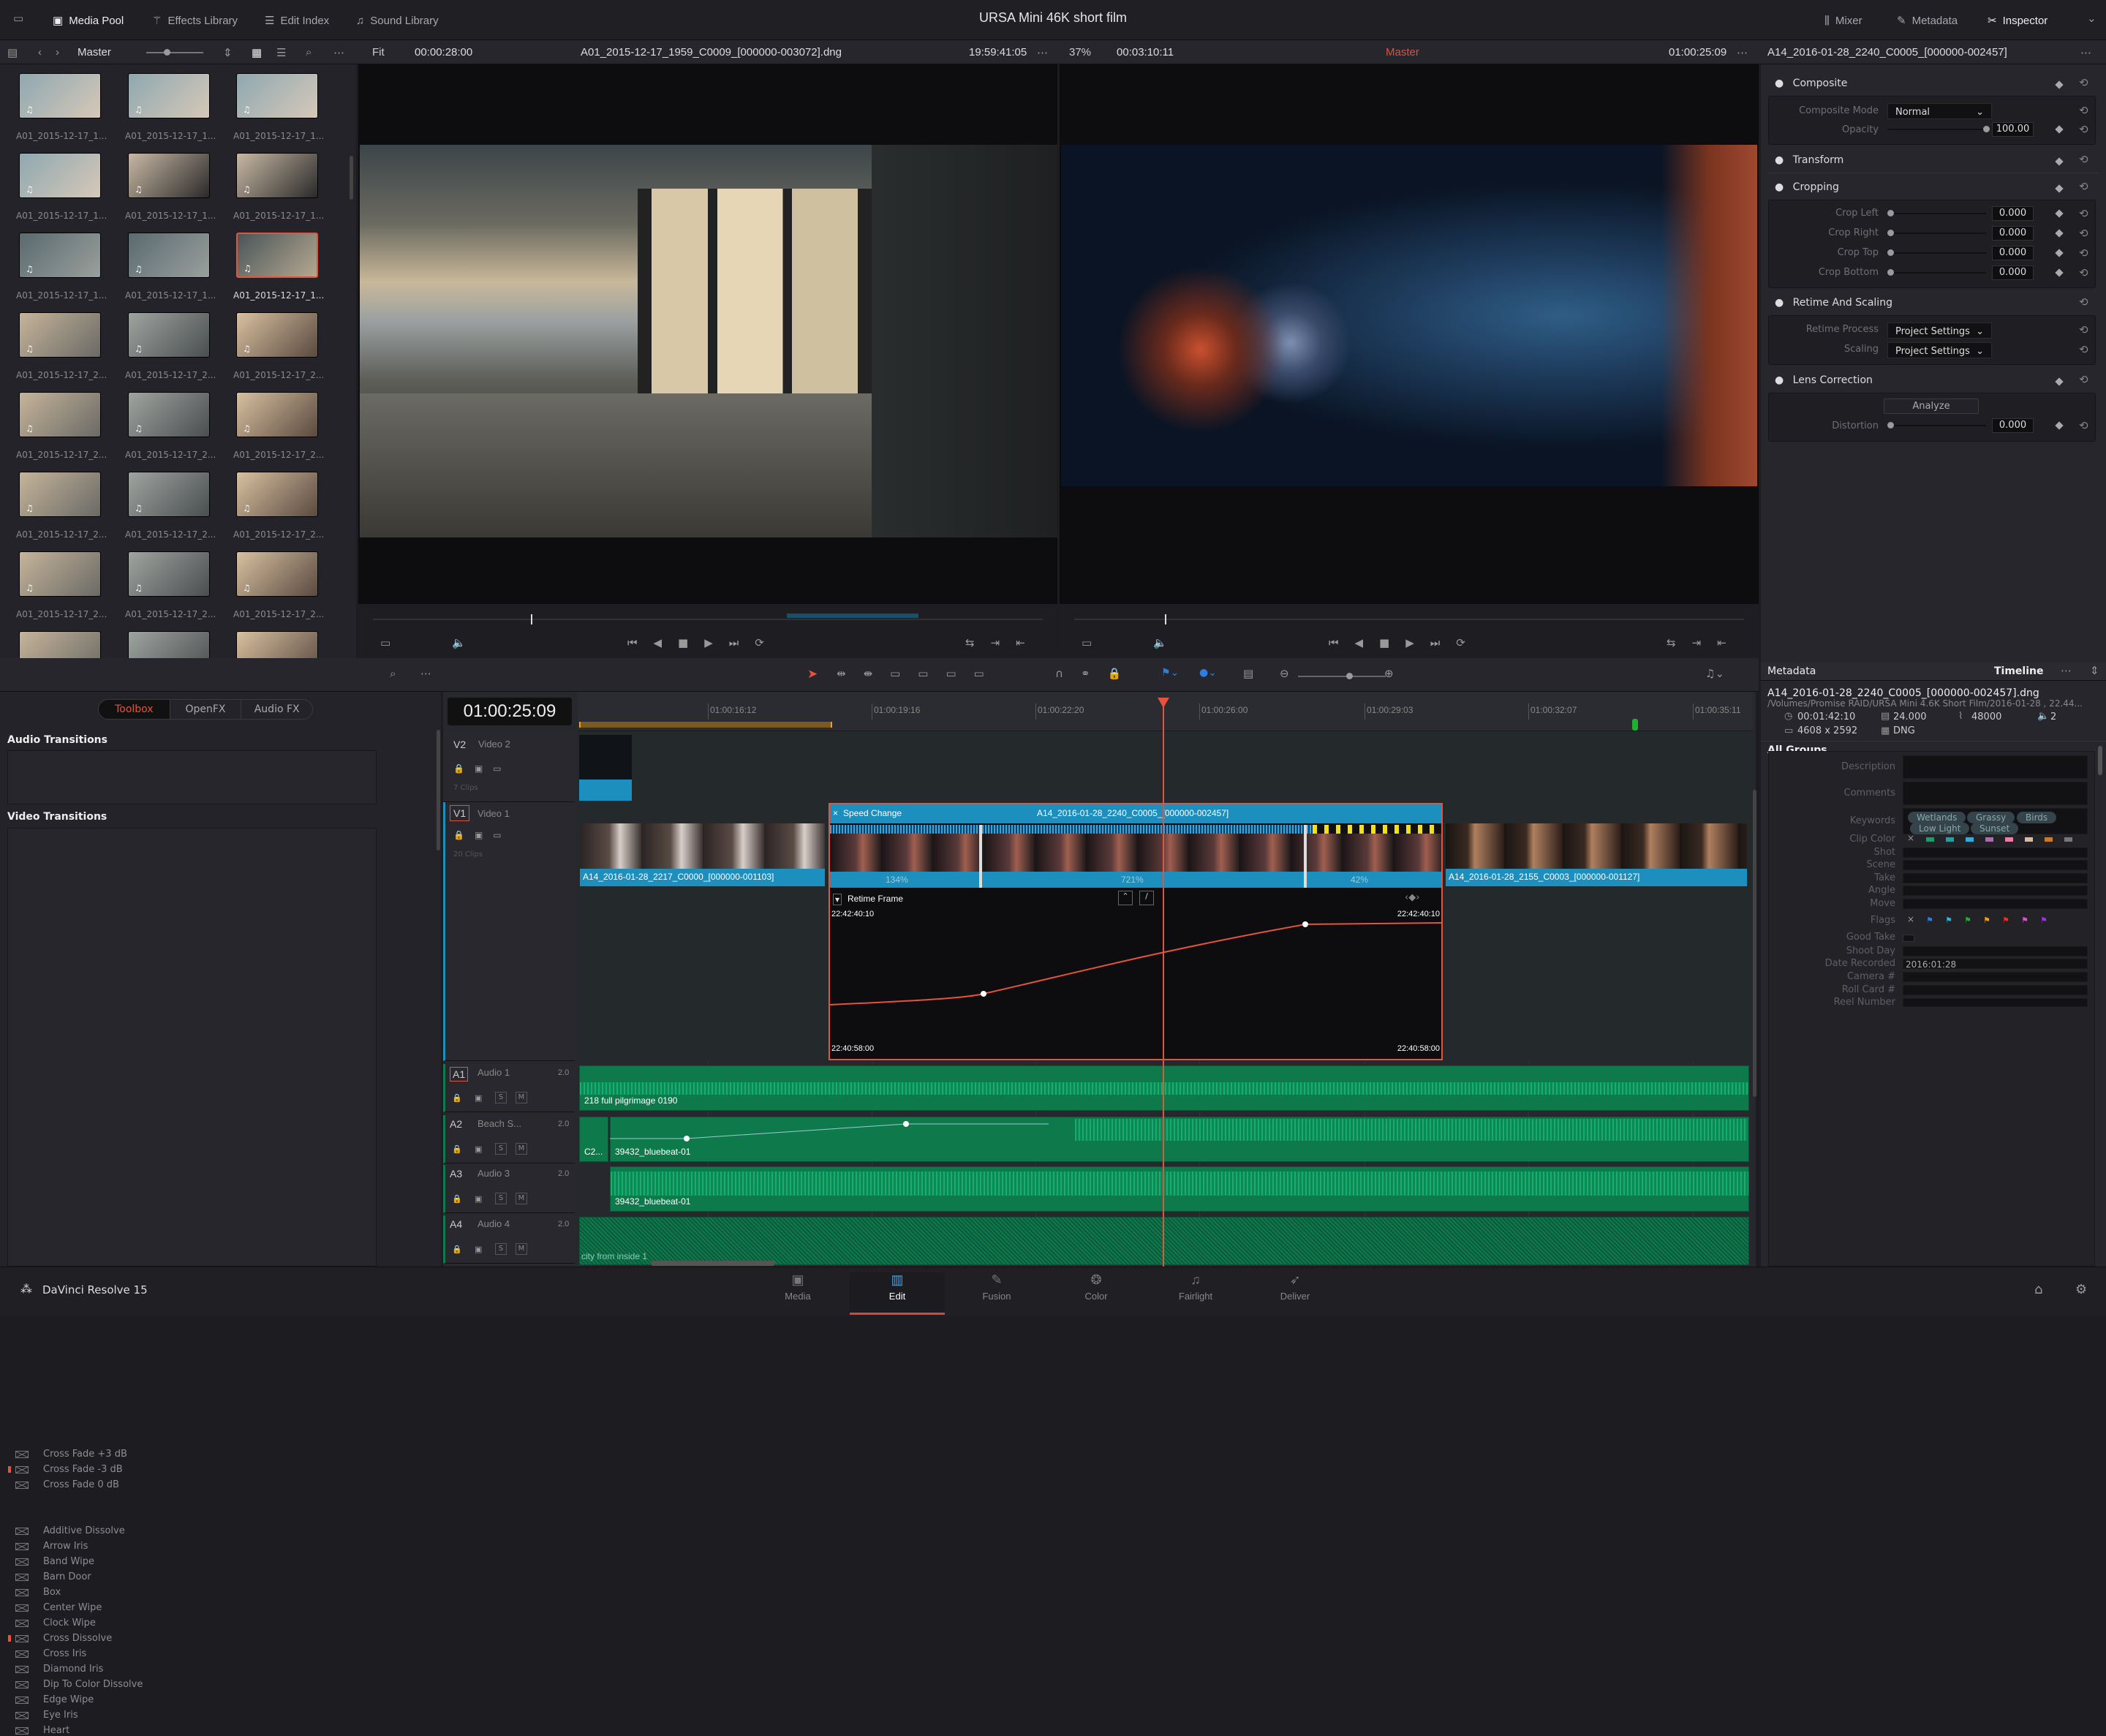  What do you see at coordinates (707, 334) in the screenshot?
I see `source-viewer` at bounding box center [707, 334].